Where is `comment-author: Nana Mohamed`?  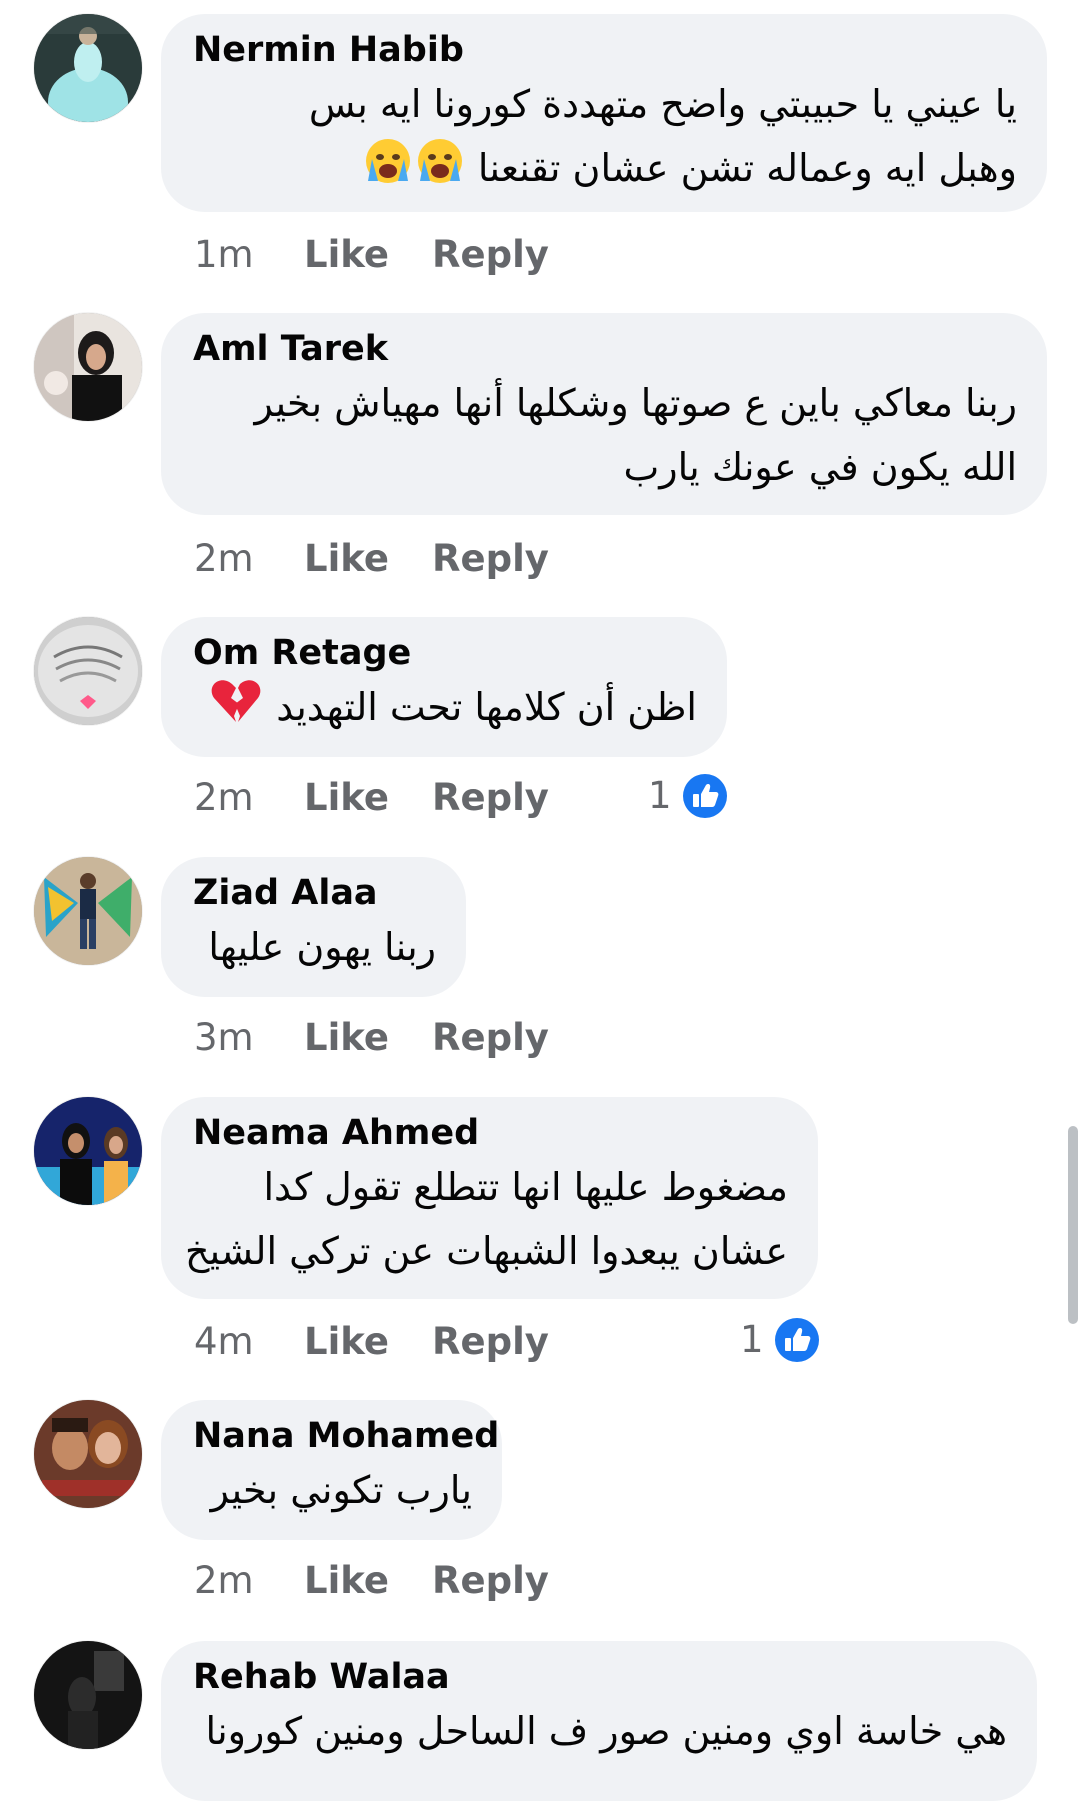 comment-author: Nana Mohamed is located at coordinates (346, 1436).